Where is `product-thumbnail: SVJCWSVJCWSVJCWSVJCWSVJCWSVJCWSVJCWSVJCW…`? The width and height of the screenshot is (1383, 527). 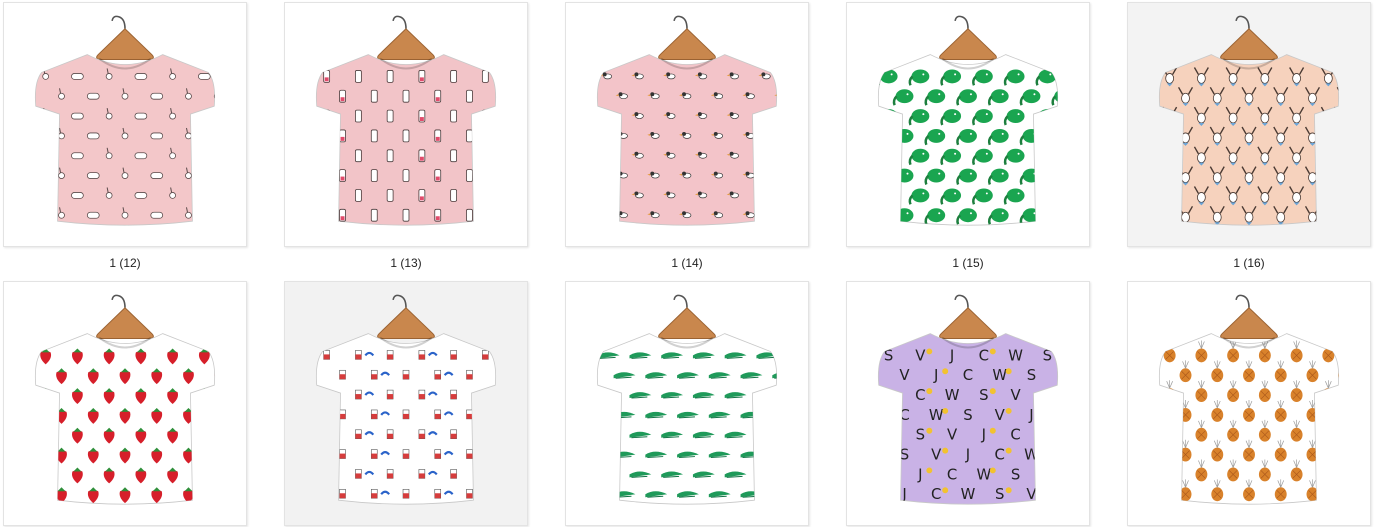
product-thumbnail: SVJCWSVJCWSVJCWSVJCWSVJCWSVJCWSVJCWSVJCW… is located at coordinates (968, 403).